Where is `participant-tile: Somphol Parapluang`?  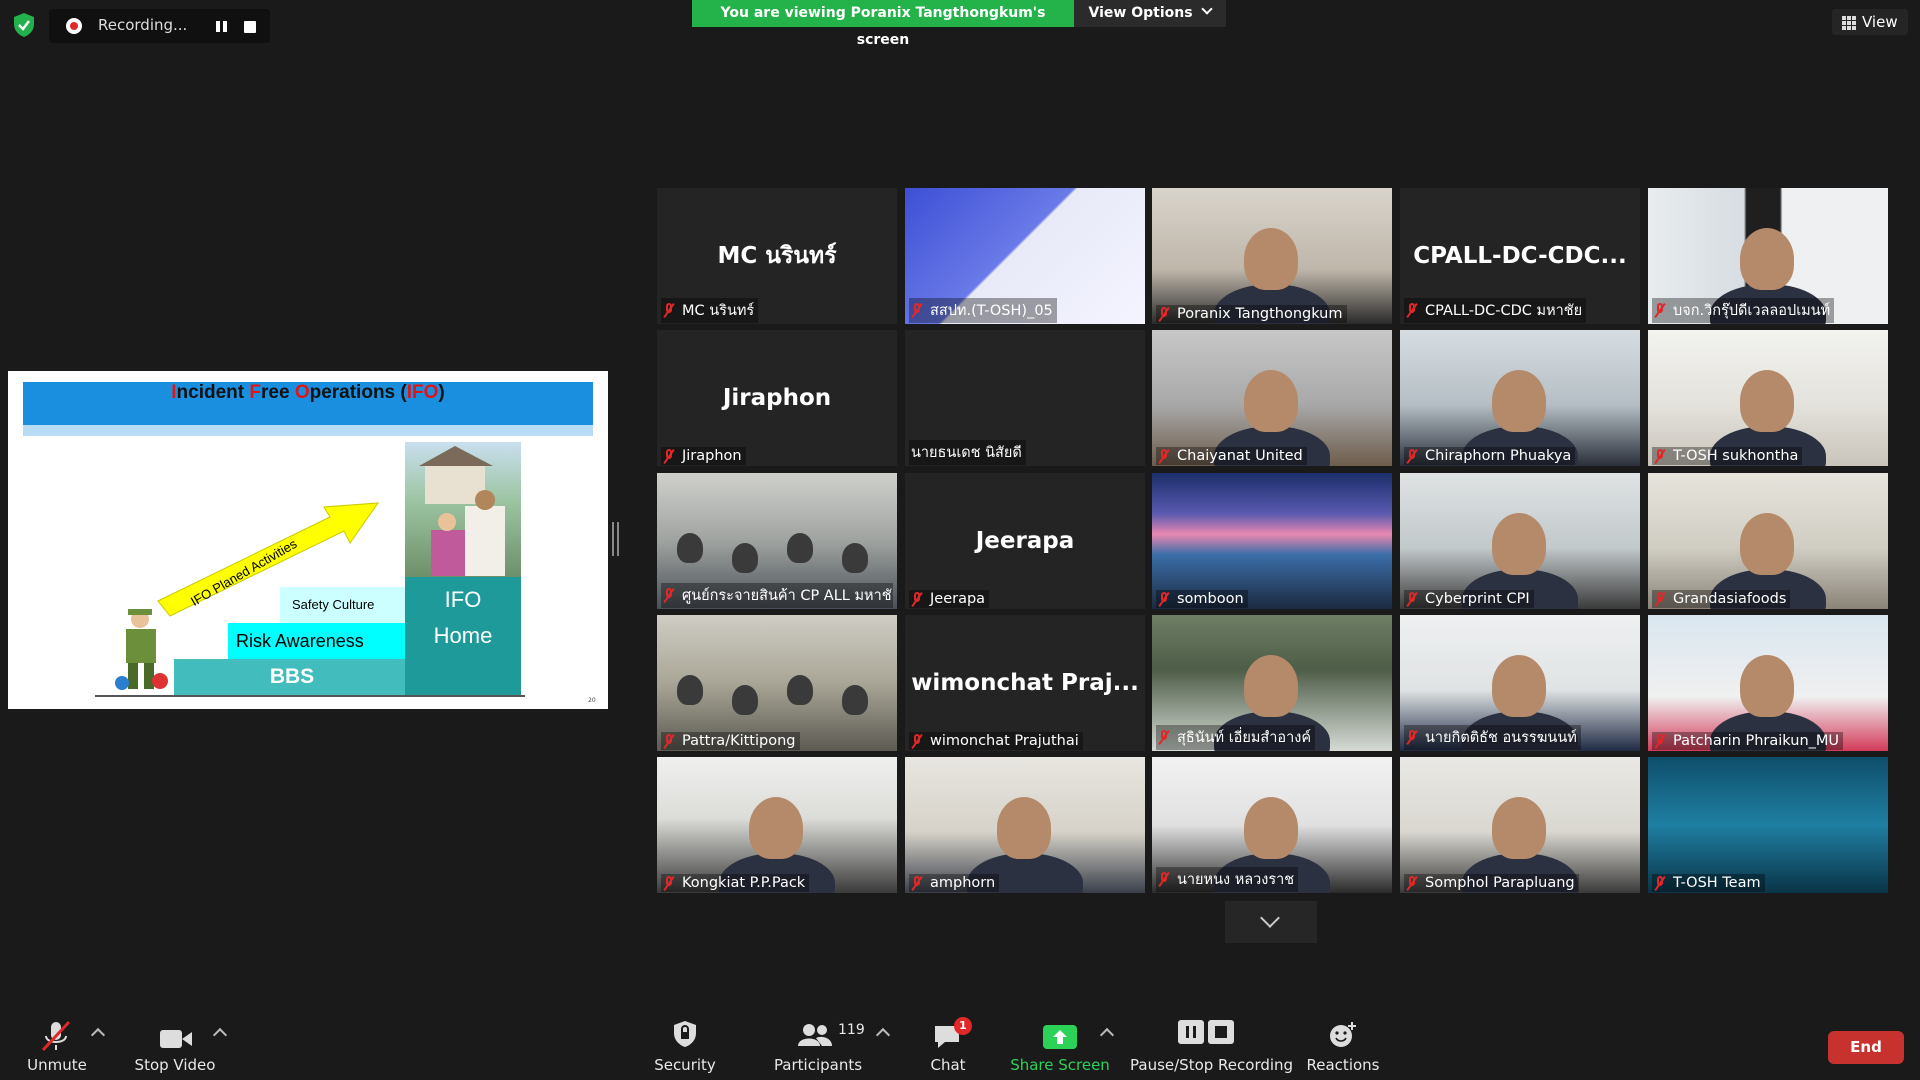 participant-tile: Somphol Parapluang is located at coordinates (1520, 825).